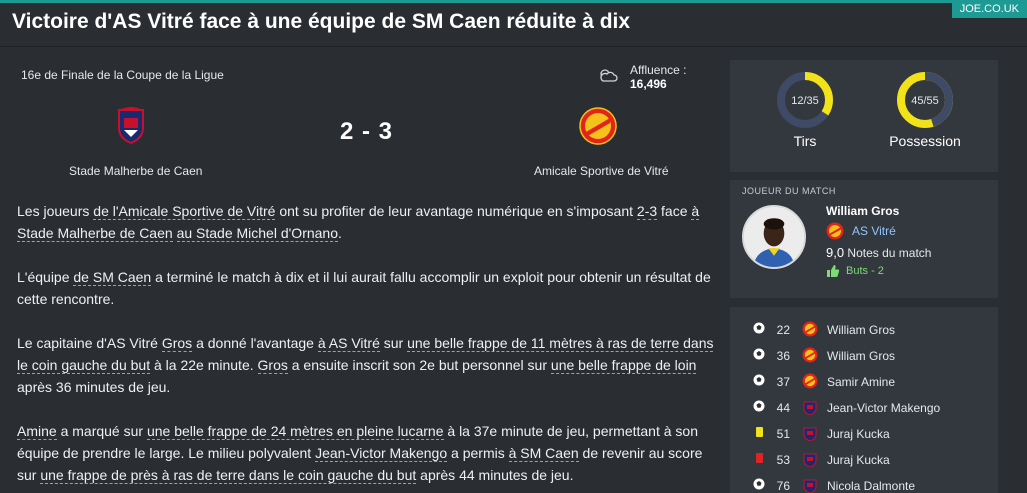 The height and width of the screenshot is (493, 1027). I want to click on stadium-link: au Stade Michel d'Ornano, so click(257, 233).